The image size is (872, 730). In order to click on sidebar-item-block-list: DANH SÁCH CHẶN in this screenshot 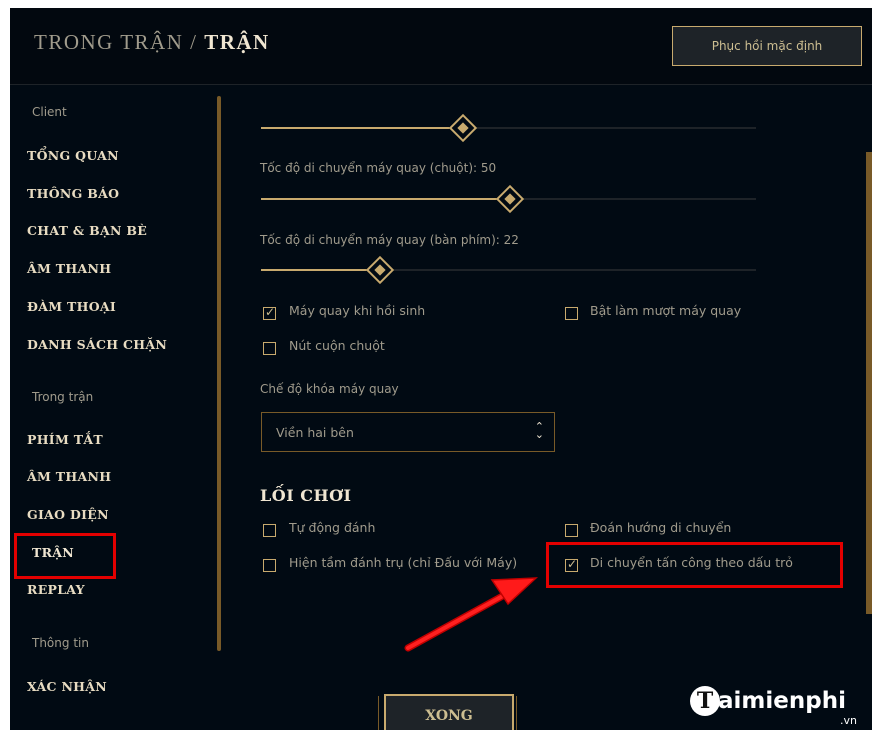, I will do `click(97, 344)`.